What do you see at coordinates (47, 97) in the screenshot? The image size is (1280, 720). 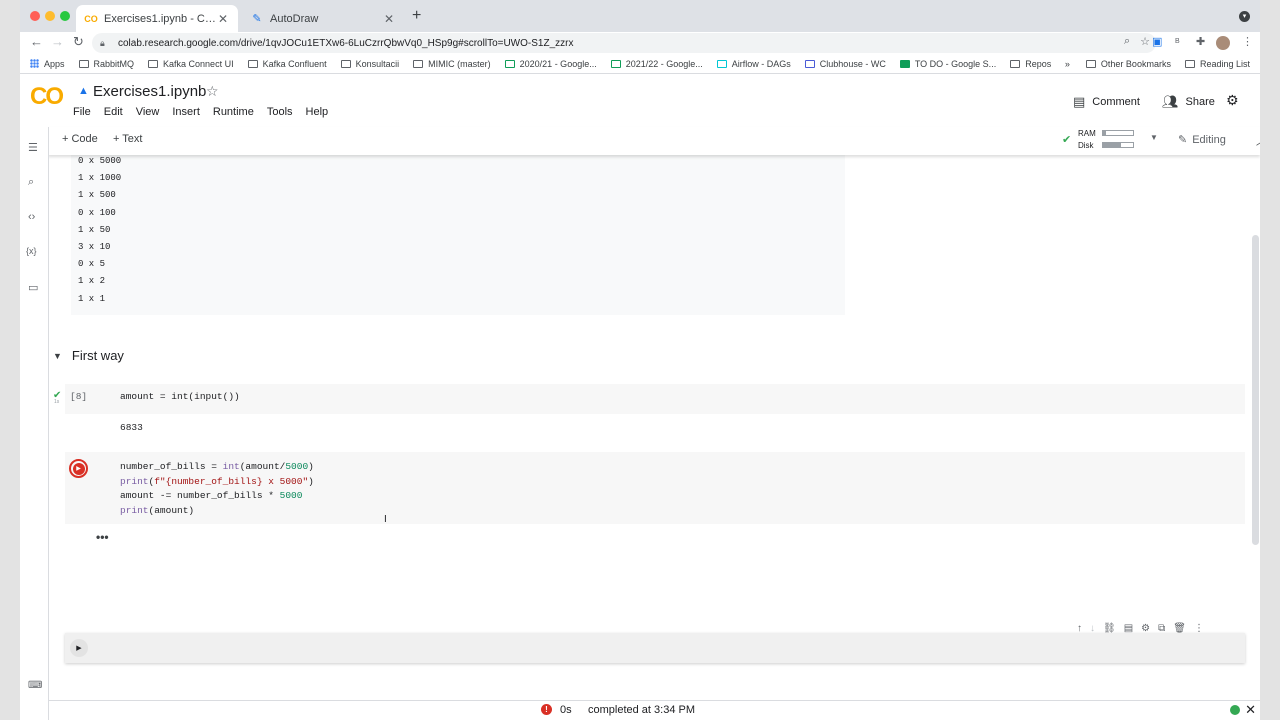 I see `colab-logo: CO` at bounding box center [47, 97].